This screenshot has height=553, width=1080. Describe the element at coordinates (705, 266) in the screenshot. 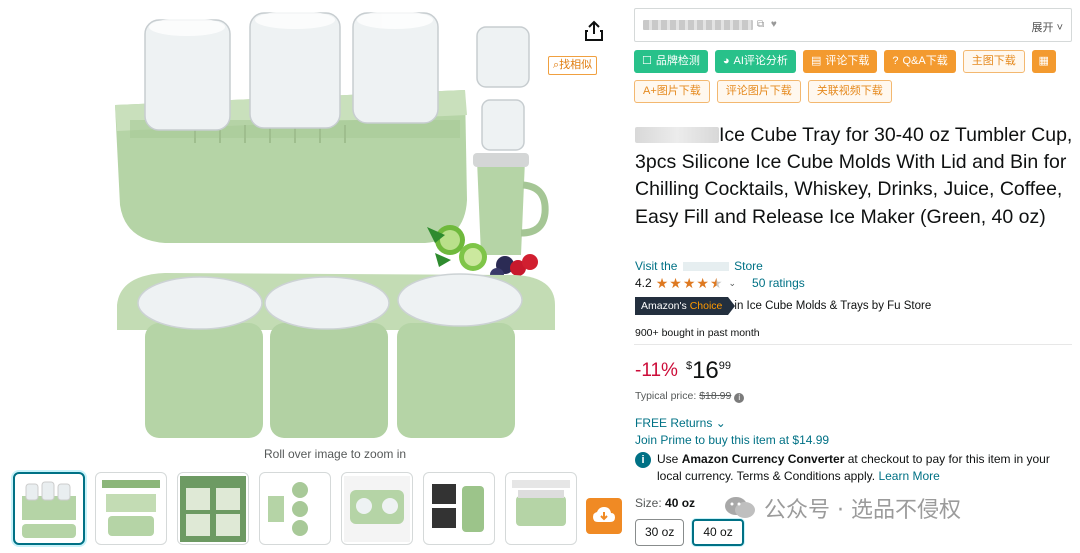

I see `blurred-store-name` at that location.